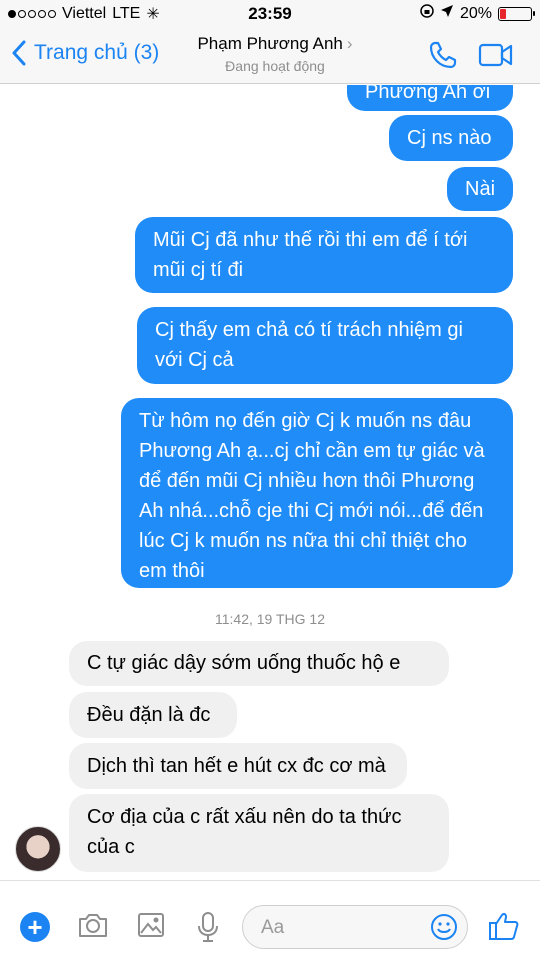 The image size is (540, 960). What do you see at coordinates (349, 43) in the screenshot?
I see `chevron-right-icon: ›` at bounding box center [349, 43].